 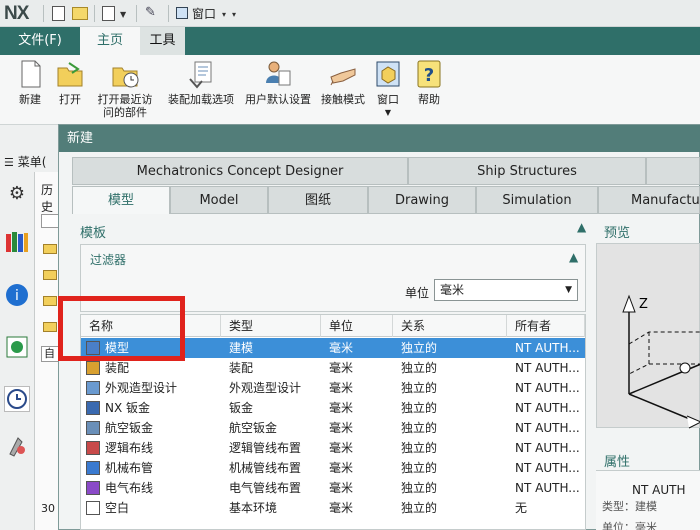 What do you see at coordinates (150, 12) in the screenshot?
I see `touch-mode-icon: ✎` at bounding box center [150, 12].